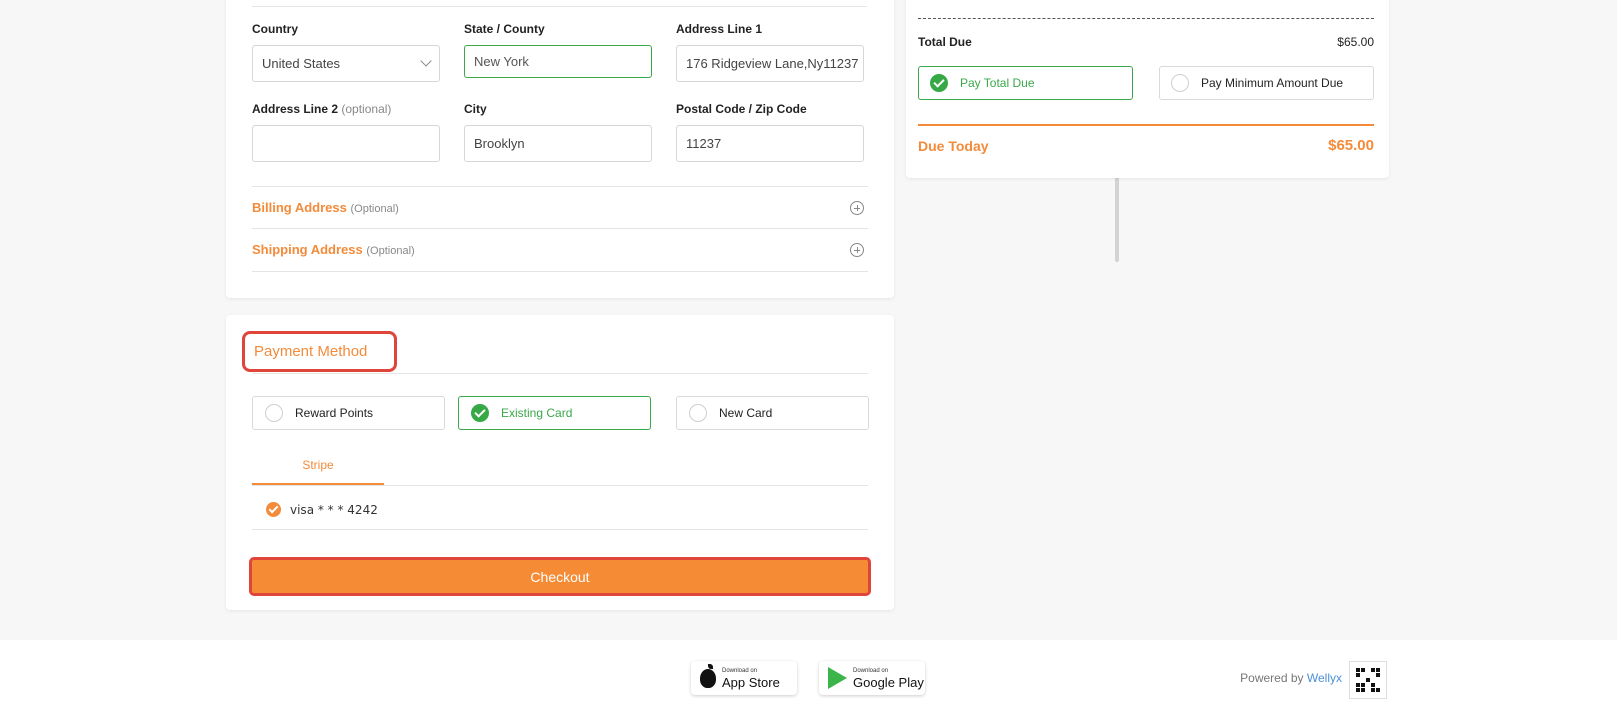 Image resolution: width=1617 pixels, height=713 pixels. Describe the element at coordinates (740, 670) in the screenshot. I see `app-store-small: Download on` at that location.